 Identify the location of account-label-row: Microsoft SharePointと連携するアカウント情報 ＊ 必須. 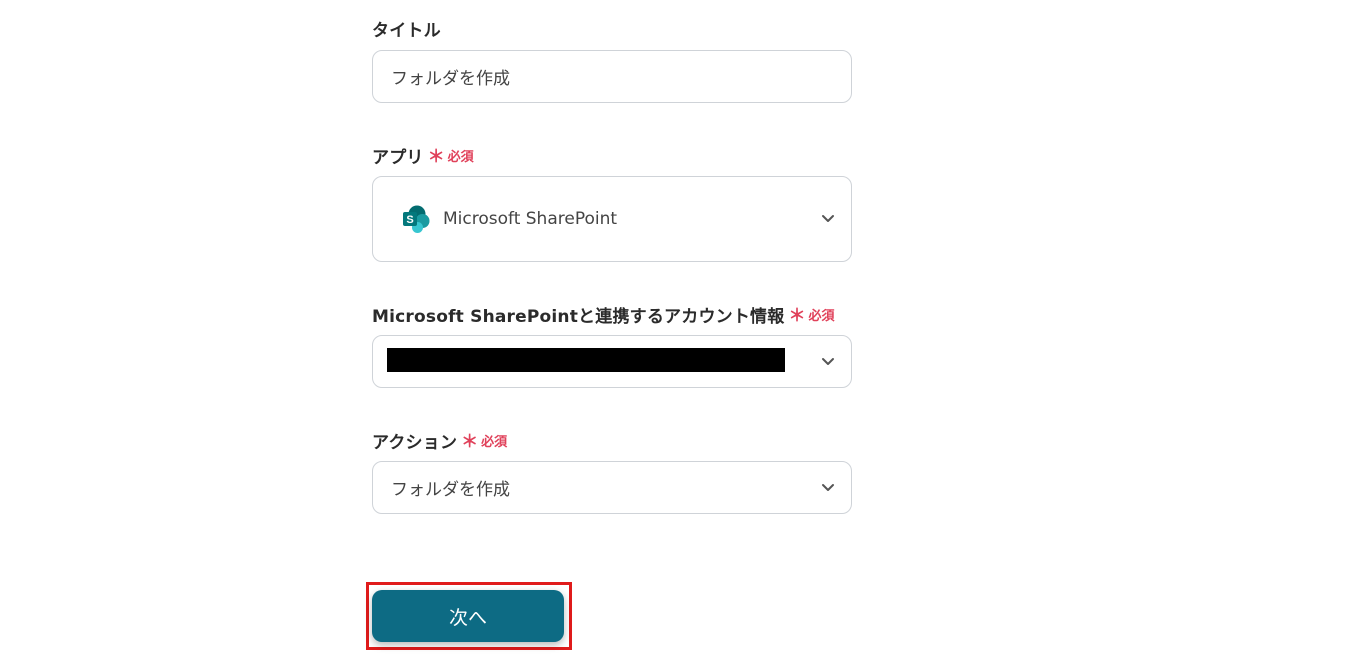
(603, 314).